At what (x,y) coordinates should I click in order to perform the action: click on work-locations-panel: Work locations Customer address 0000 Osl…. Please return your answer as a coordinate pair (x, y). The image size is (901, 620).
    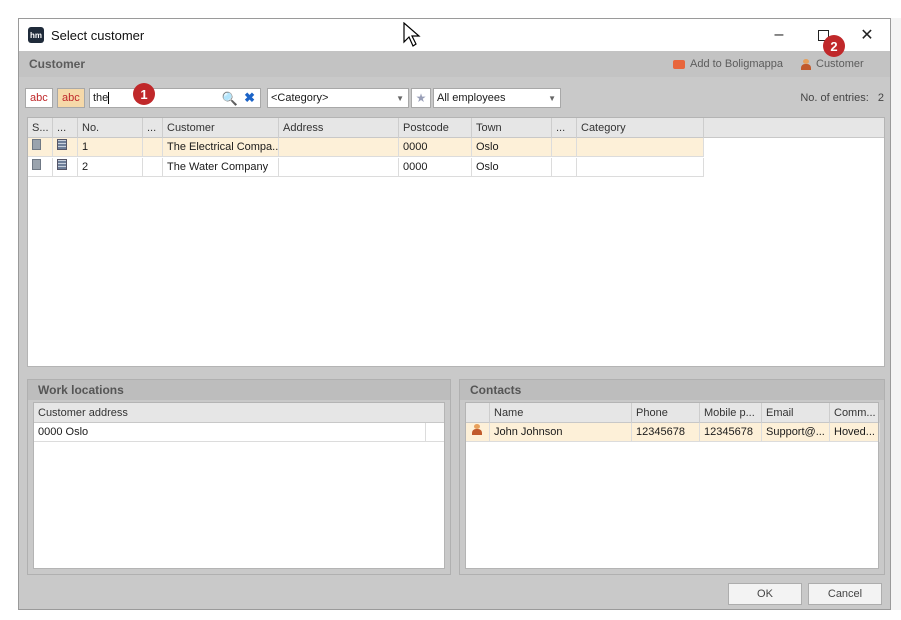
    Looking at the image, I should click on (239, 477).